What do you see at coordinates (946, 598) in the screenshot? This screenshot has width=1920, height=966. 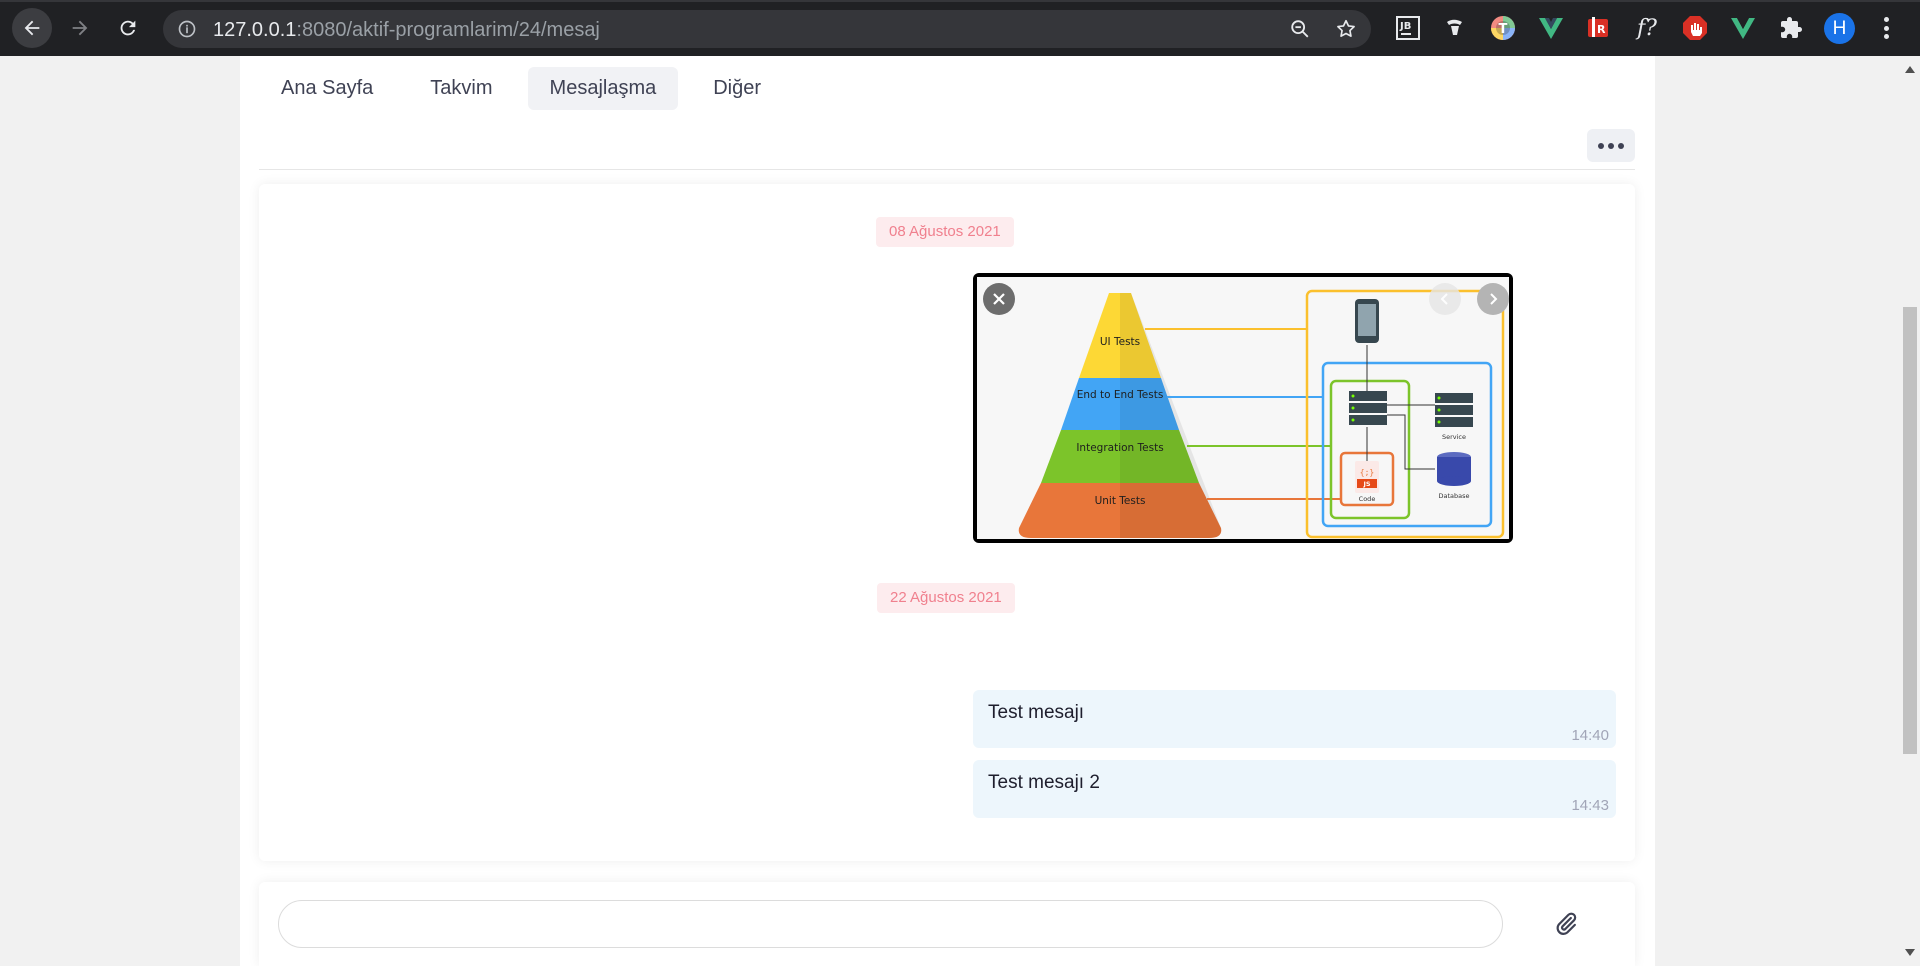 I see `date-separator: 22 Ağustos 2021` at bounding box center [946, 598].